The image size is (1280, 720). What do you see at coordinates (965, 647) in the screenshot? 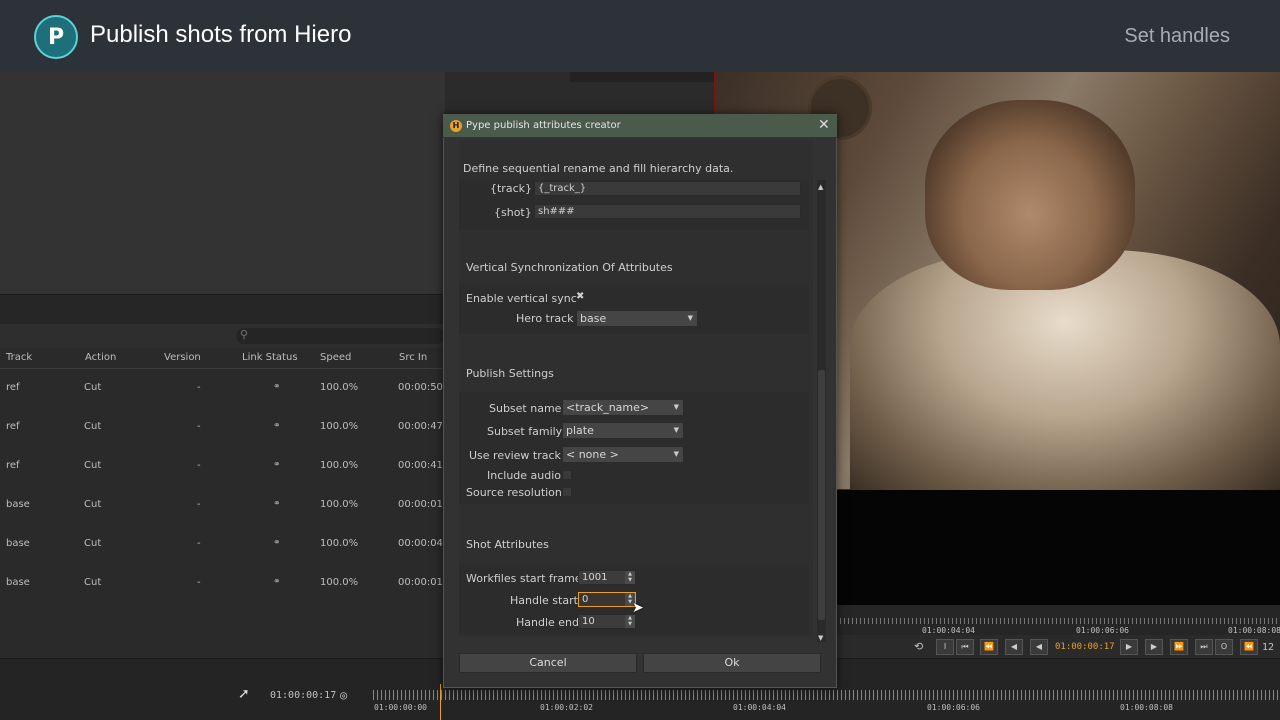
I see `go-start-button: ⏮` at bounding box center [965, 647].